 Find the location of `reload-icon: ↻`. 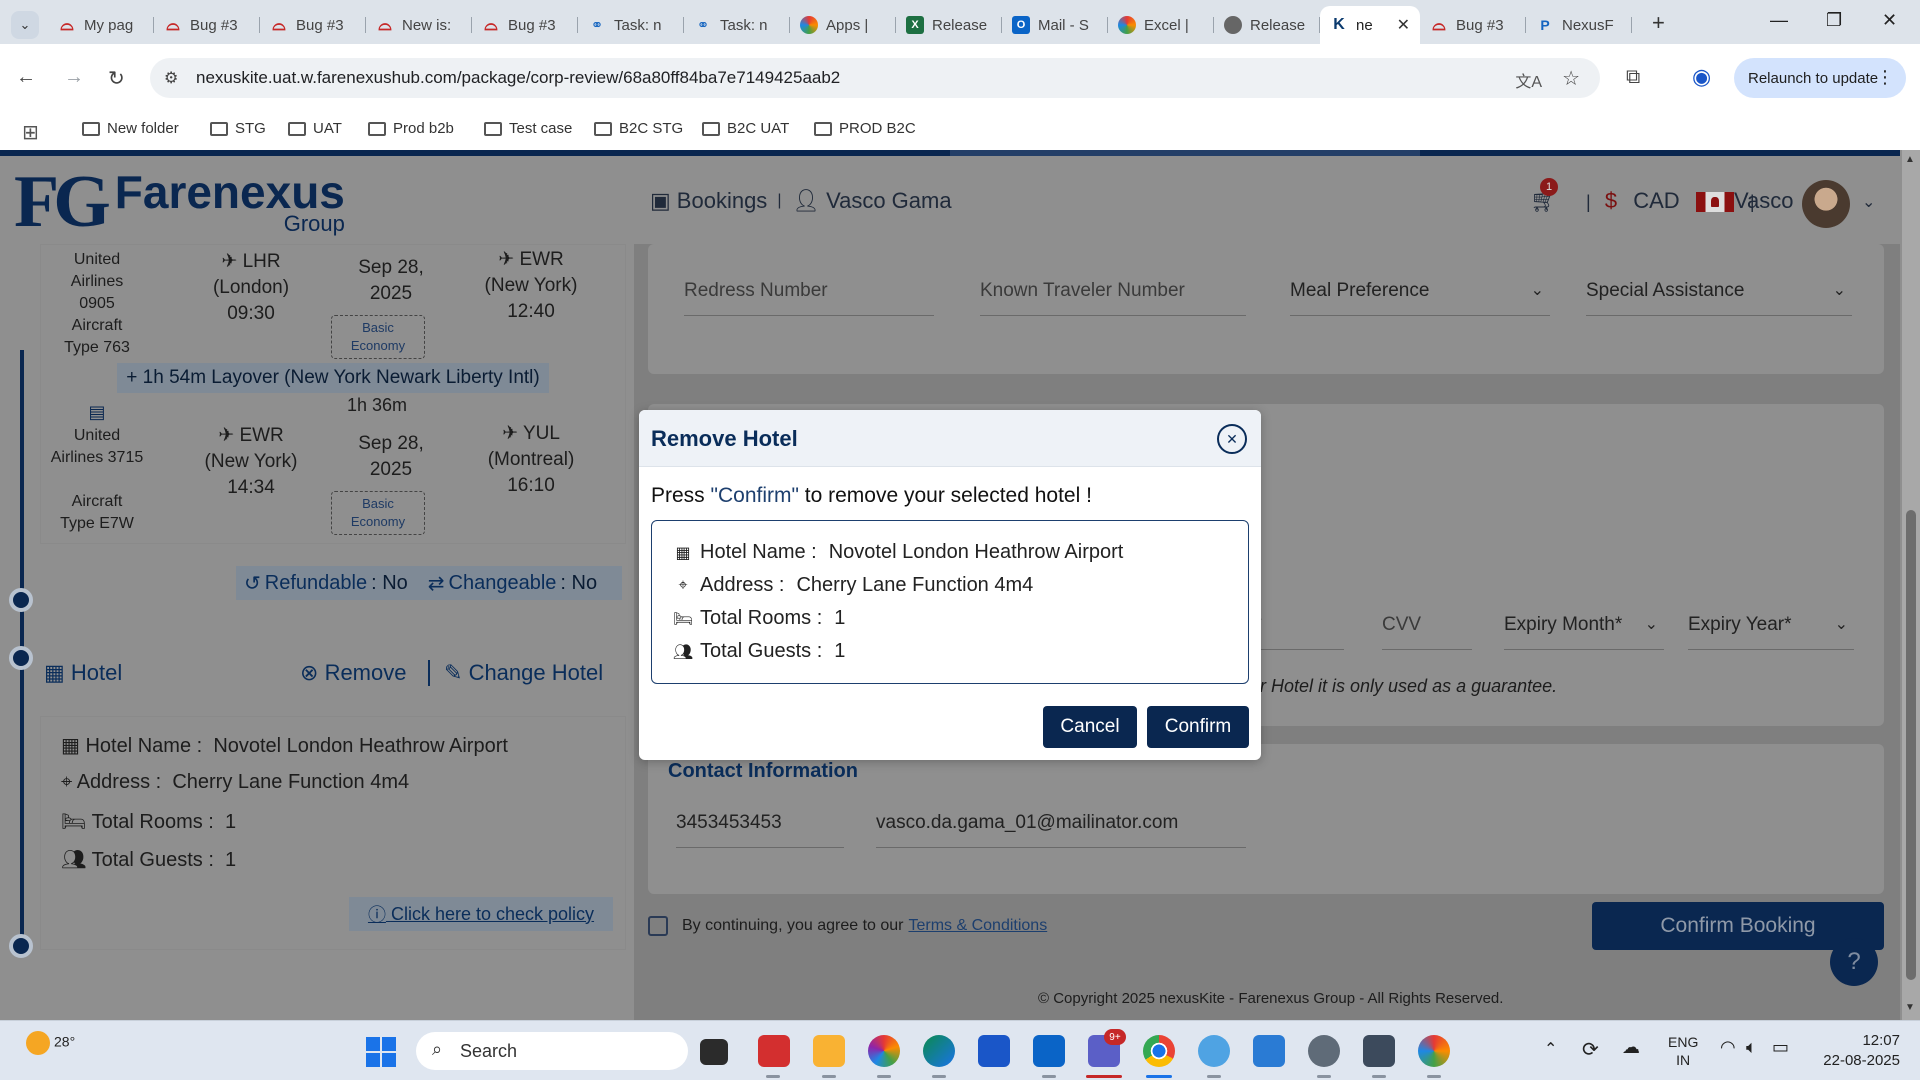

reload-icon: ↻ is located at coordinates (116, 78).